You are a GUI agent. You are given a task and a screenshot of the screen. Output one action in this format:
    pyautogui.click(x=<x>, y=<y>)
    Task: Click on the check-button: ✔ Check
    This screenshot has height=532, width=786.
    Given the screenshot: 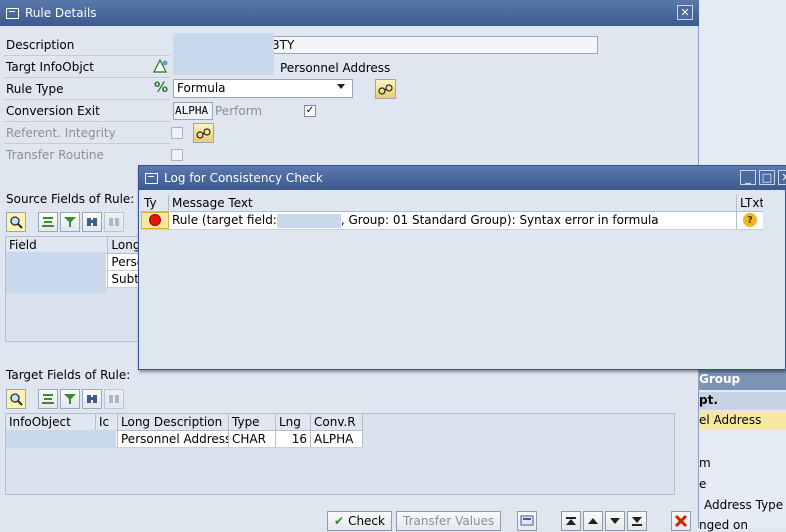 What is the action you would take?
    pyautogui.click(x=359, y=521)
    